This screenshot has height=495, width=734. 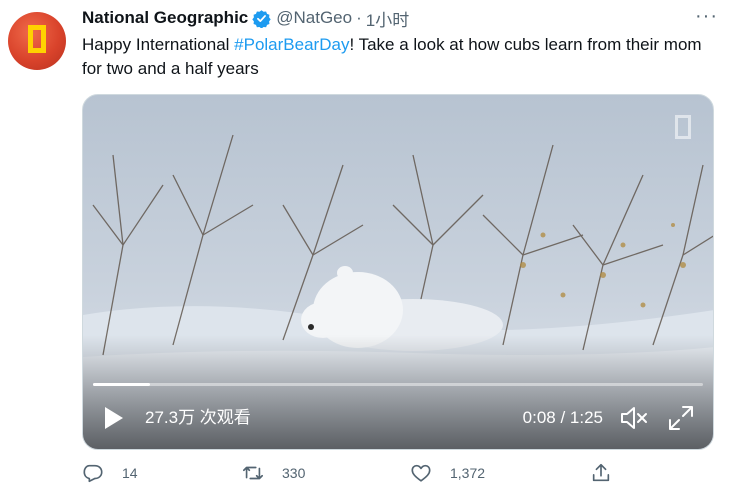 I want to click on verified-badge-icon, so click(x=261, y=18).